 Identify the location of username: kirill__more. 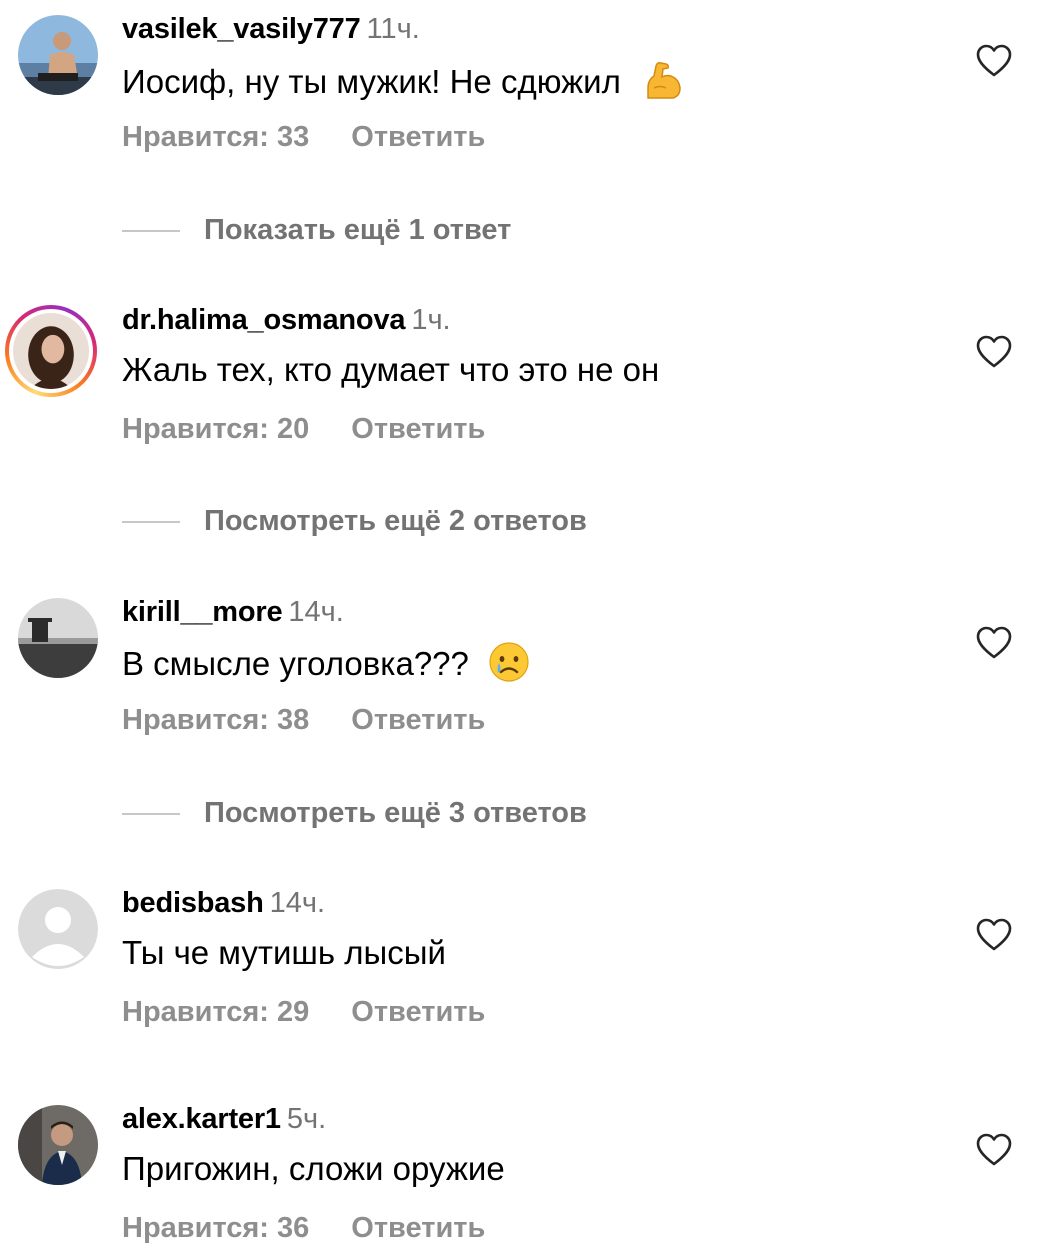
(202, 612).